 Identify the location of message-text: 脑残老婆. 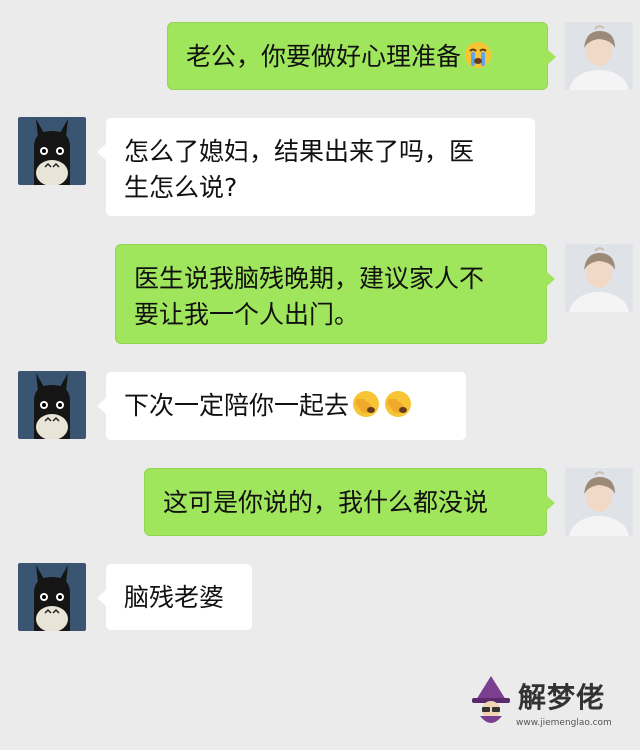
(174, 597).